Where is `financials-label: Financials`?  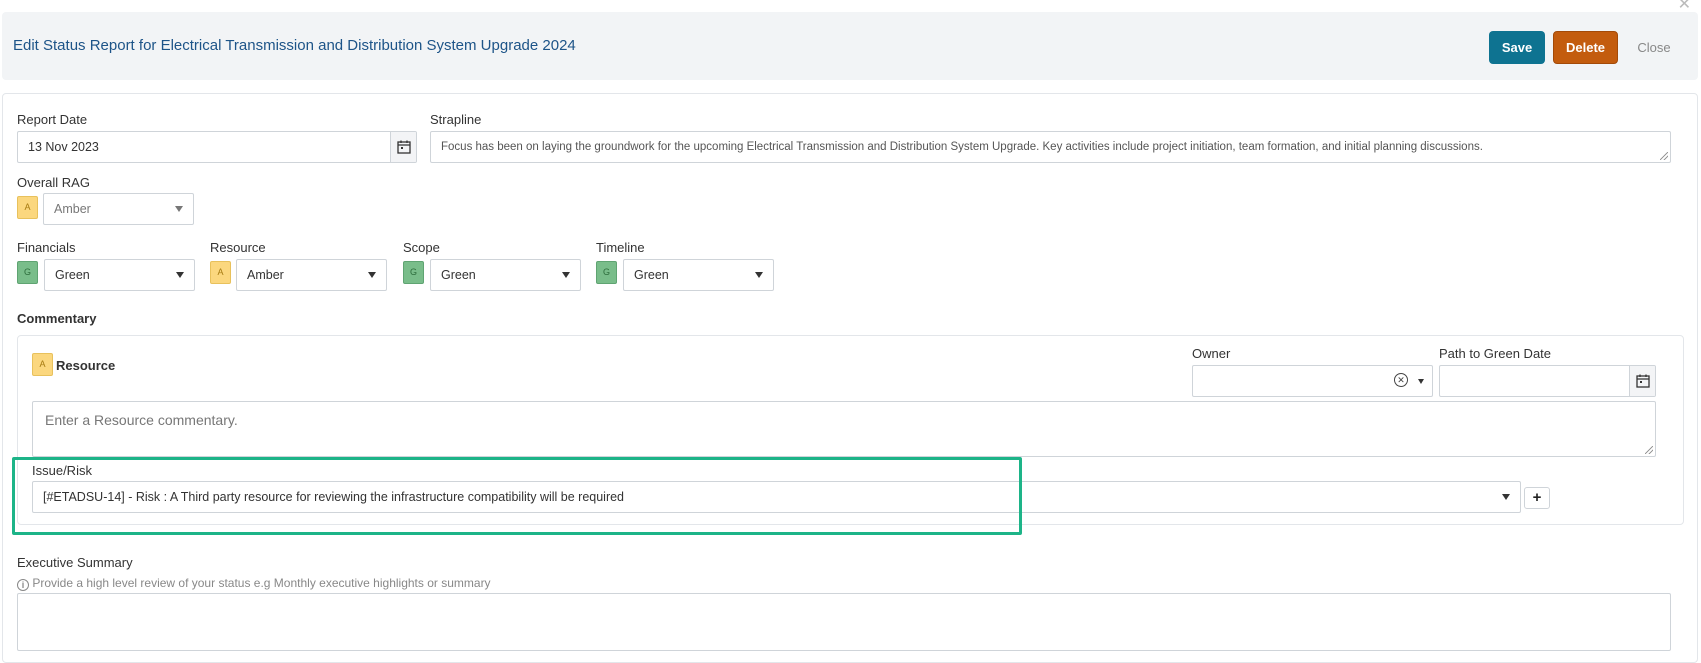
financials-label: Financials is located at coordinates (46, 247).